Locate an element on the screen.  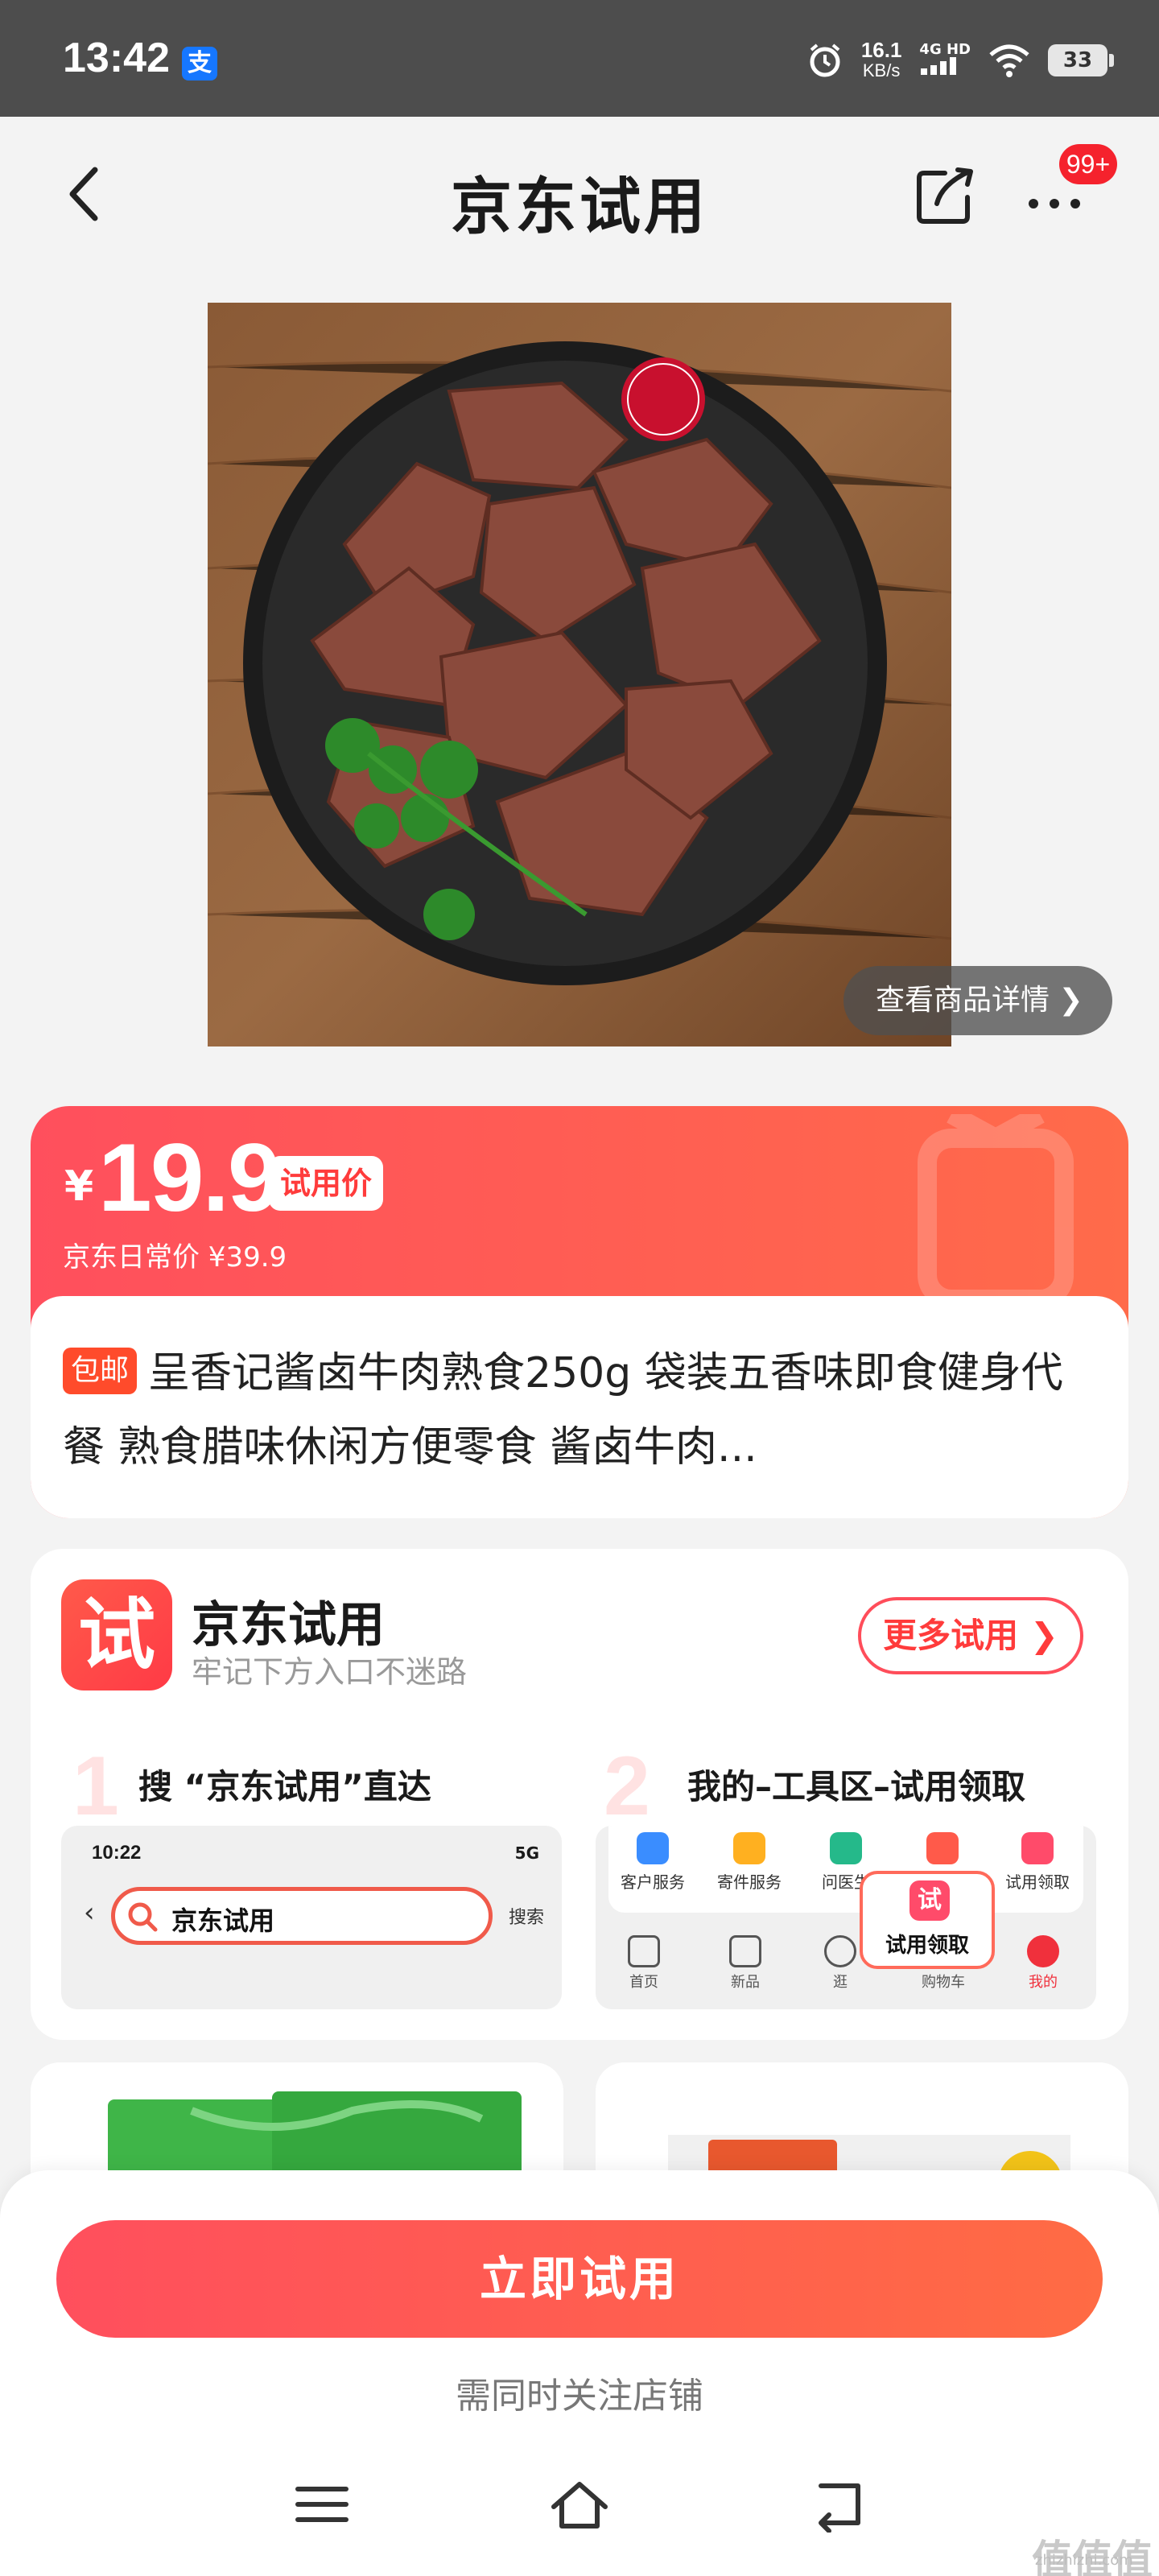
nav-label: 首页 is located at coordinates (643, 1982).